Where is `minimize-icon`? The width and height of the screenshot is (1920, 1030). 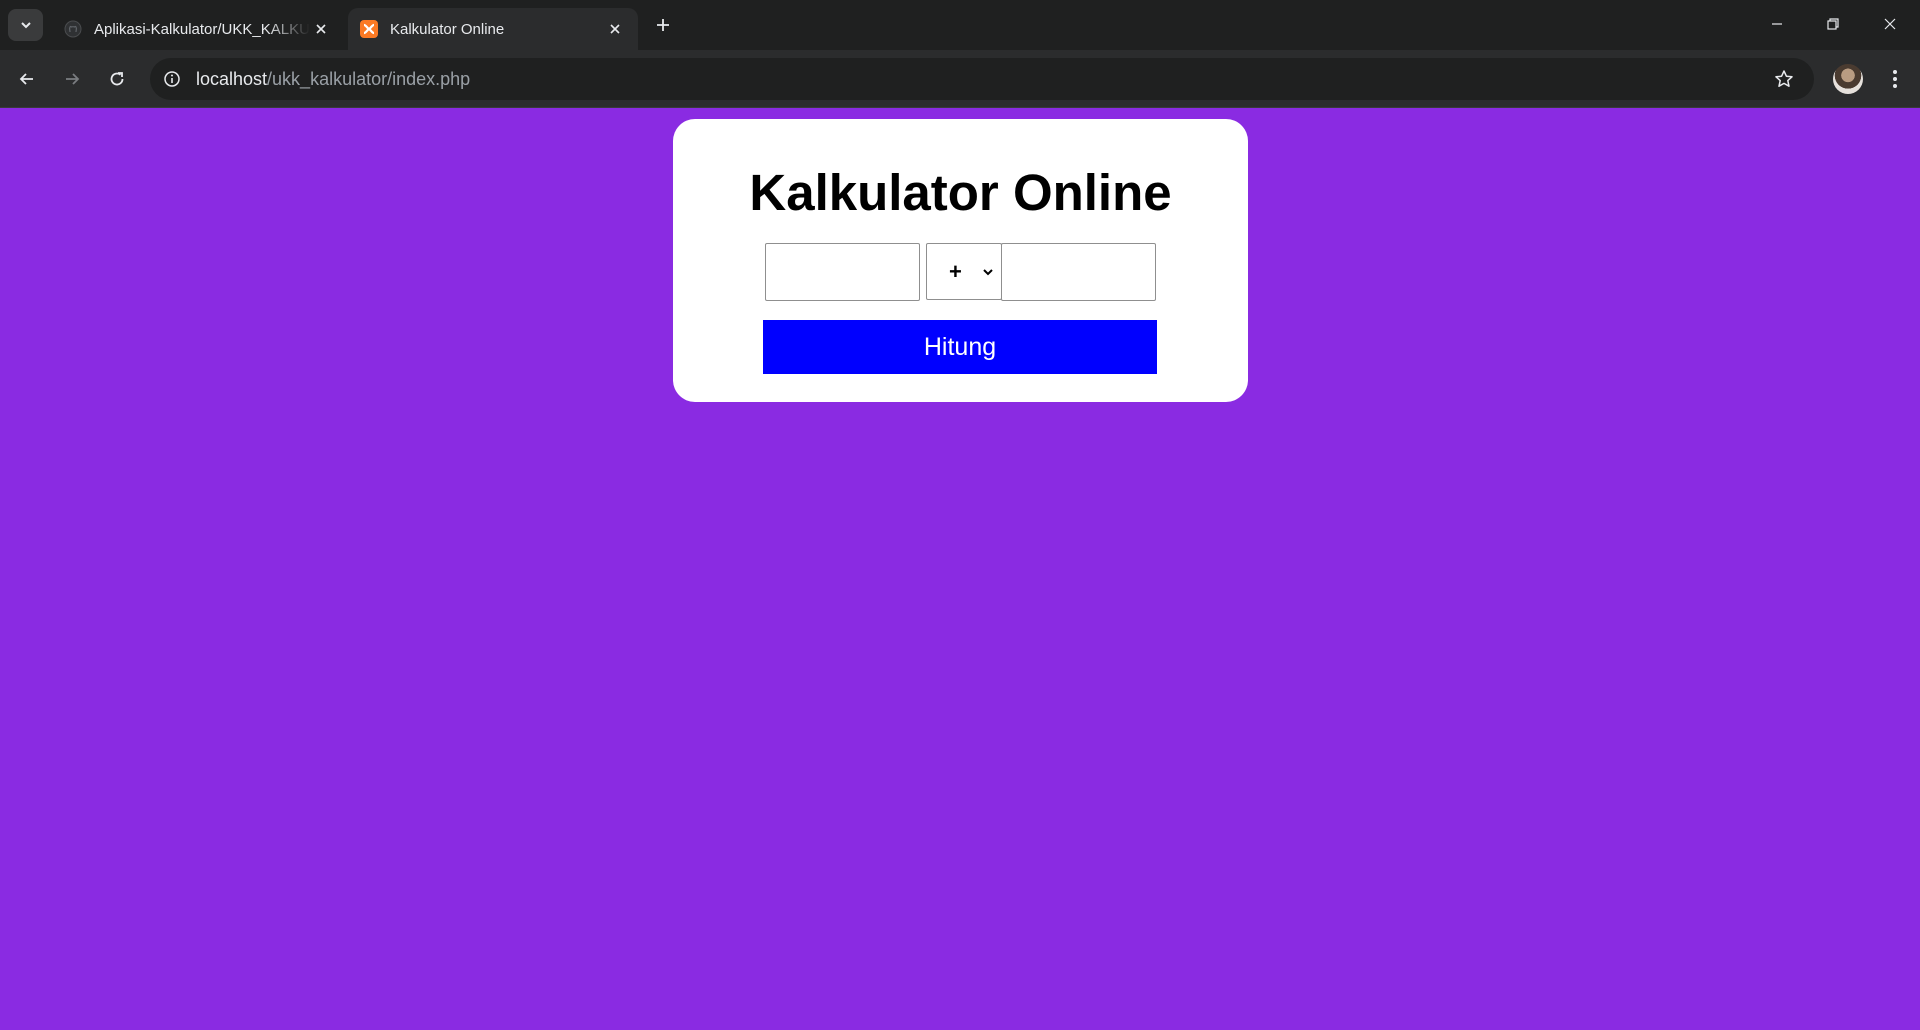 minimize-icon is located at coordinates (1777, 24).